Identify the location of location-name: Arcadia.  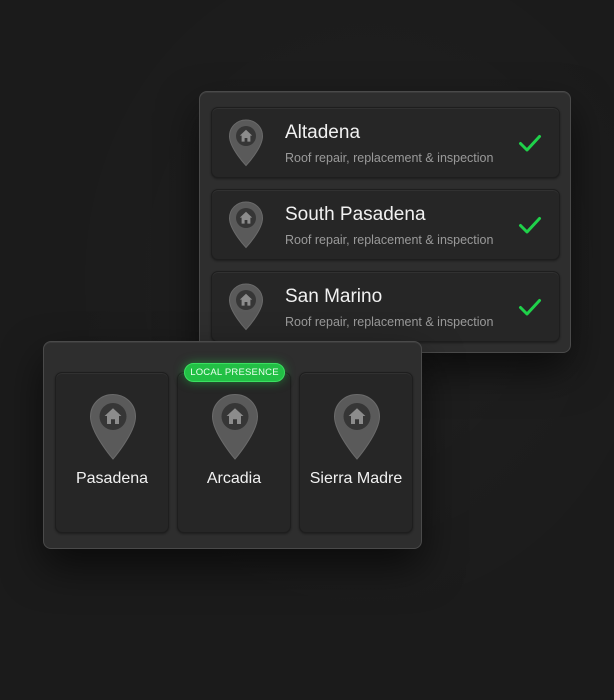
(234, 478).